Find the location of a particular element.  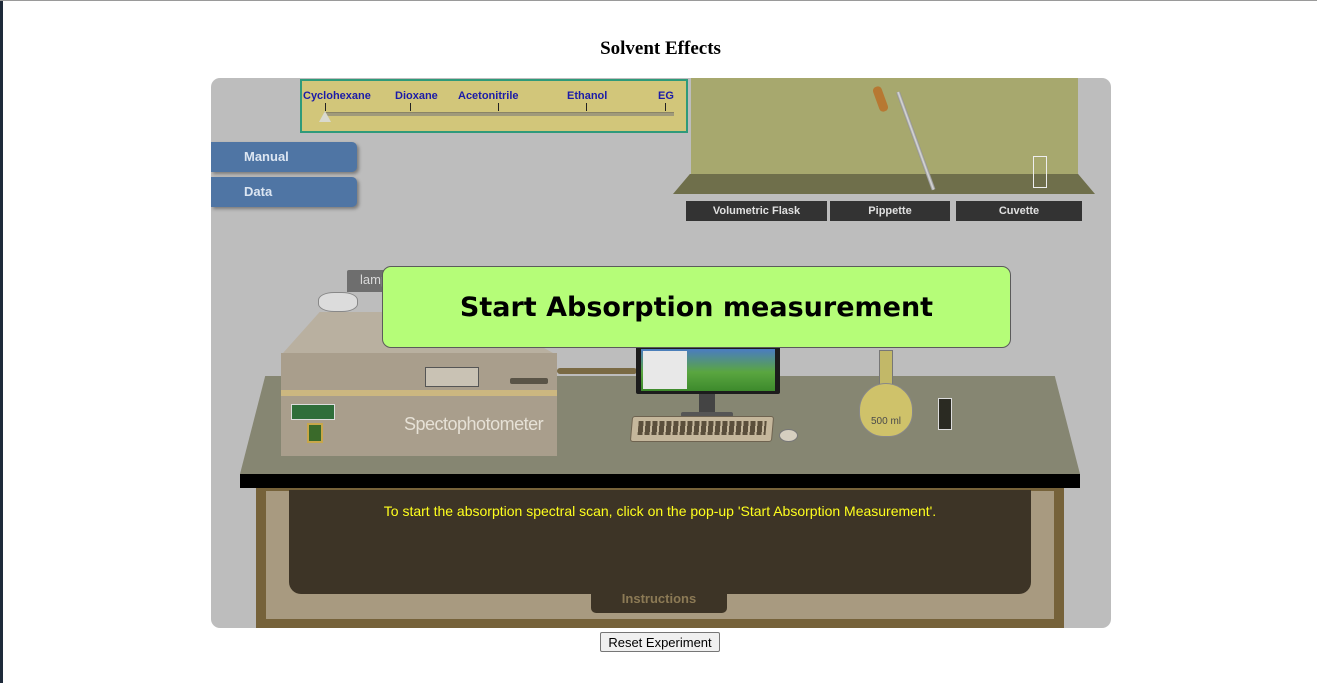

monitor-icon is located at coordinates (708, 370).